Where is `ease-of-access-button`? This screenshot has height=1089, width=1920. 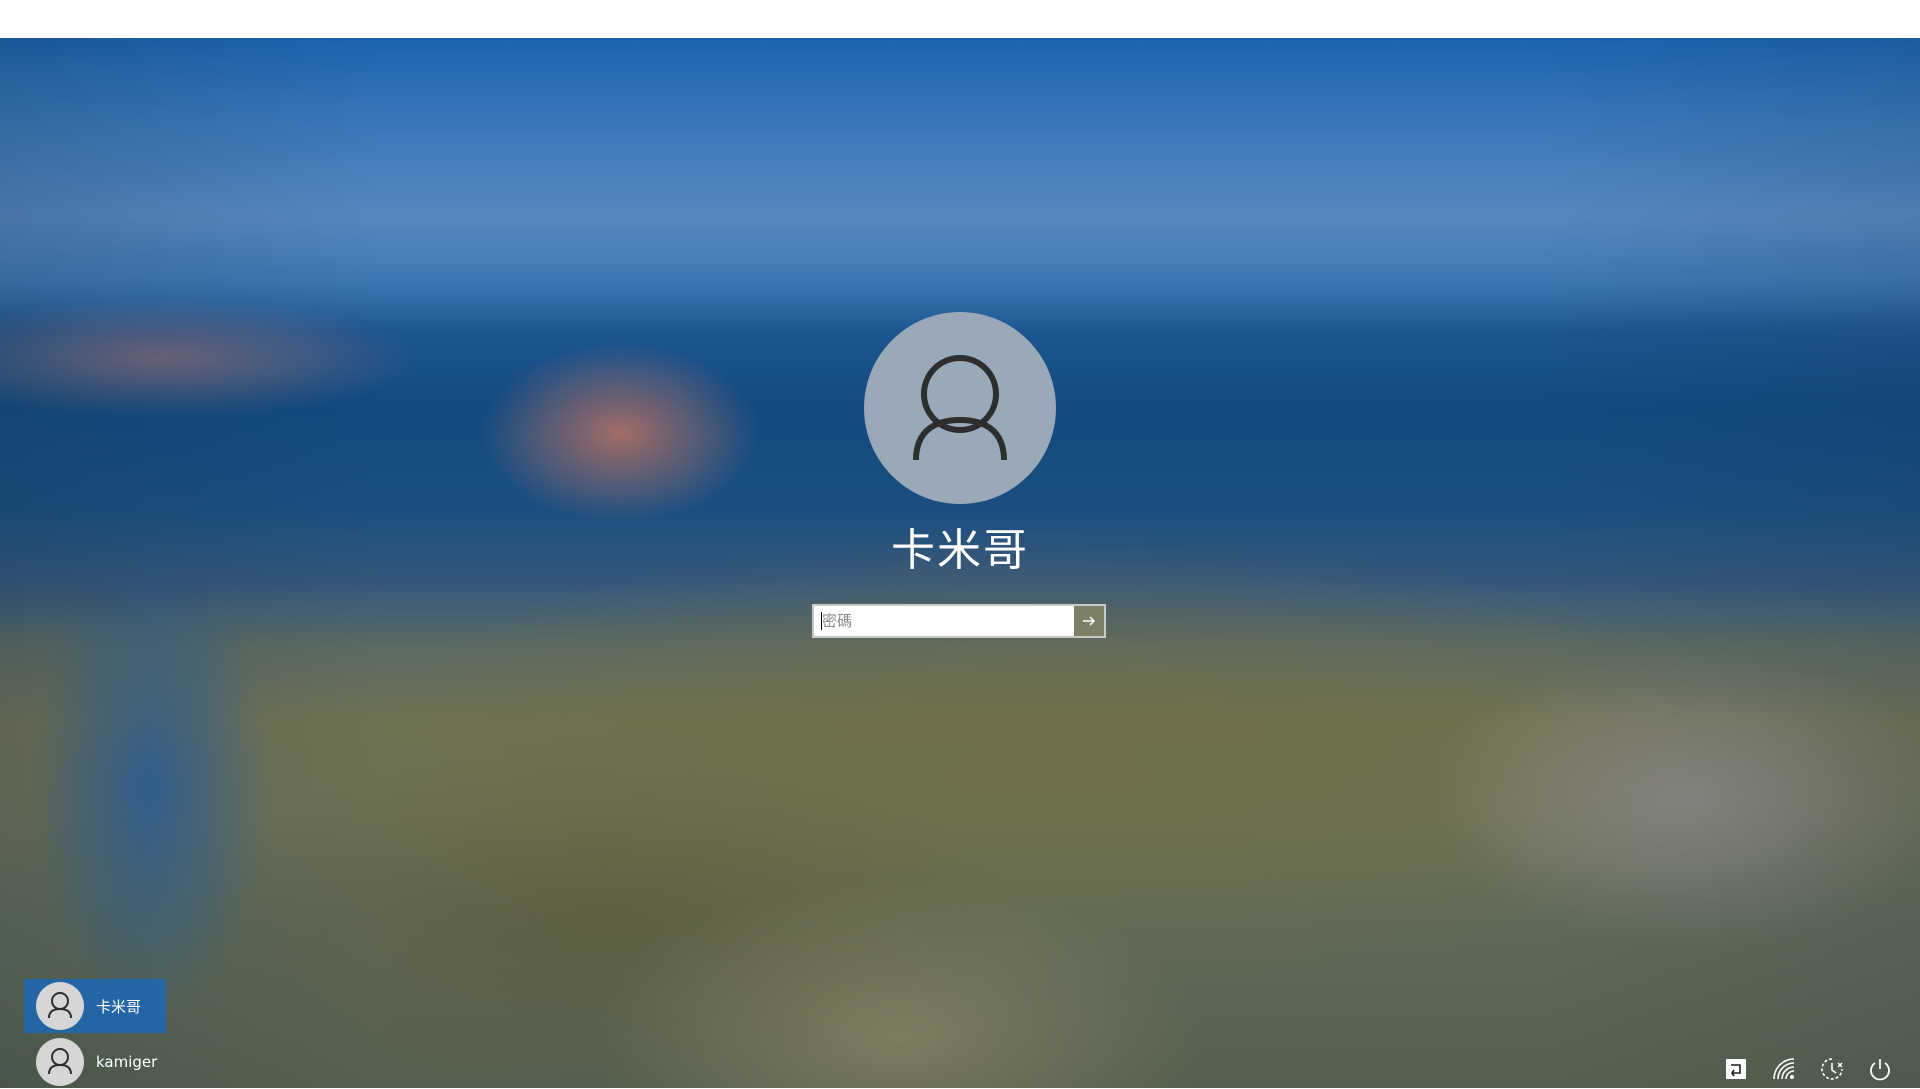
ease-of-access-button is located at coordinates (1832, 1069).